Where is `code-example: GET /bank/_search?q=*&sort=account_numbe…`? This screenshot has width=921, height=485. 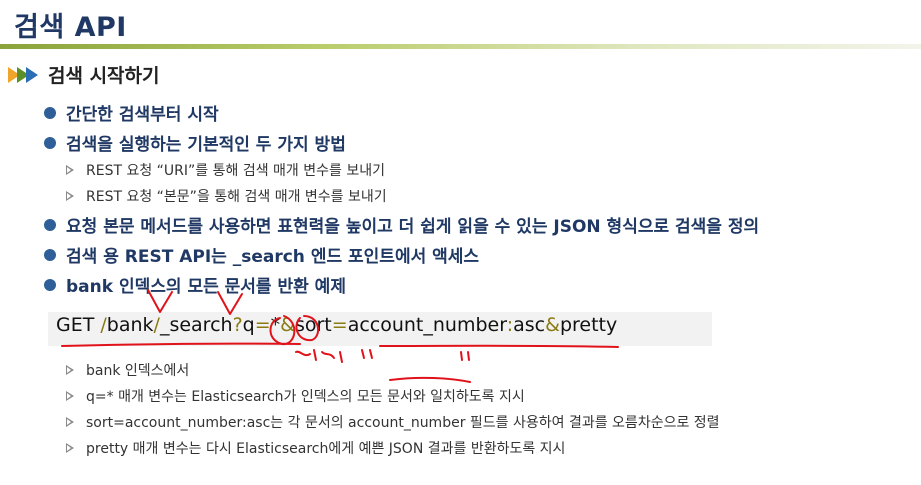
code-example: GET /bank/_search?q=*&sort=account_numbe… is located at coordinates (336, 325).